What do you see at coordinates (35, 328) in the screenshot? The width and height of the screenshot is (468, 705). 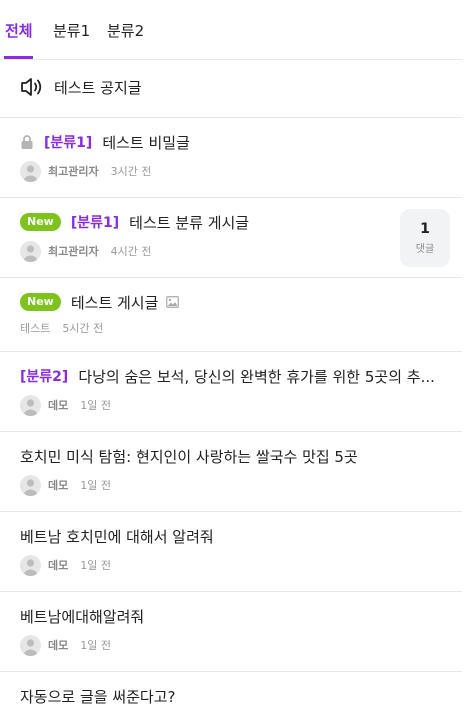 I see `post-board: 테스트` at bounding box center [35, 328].